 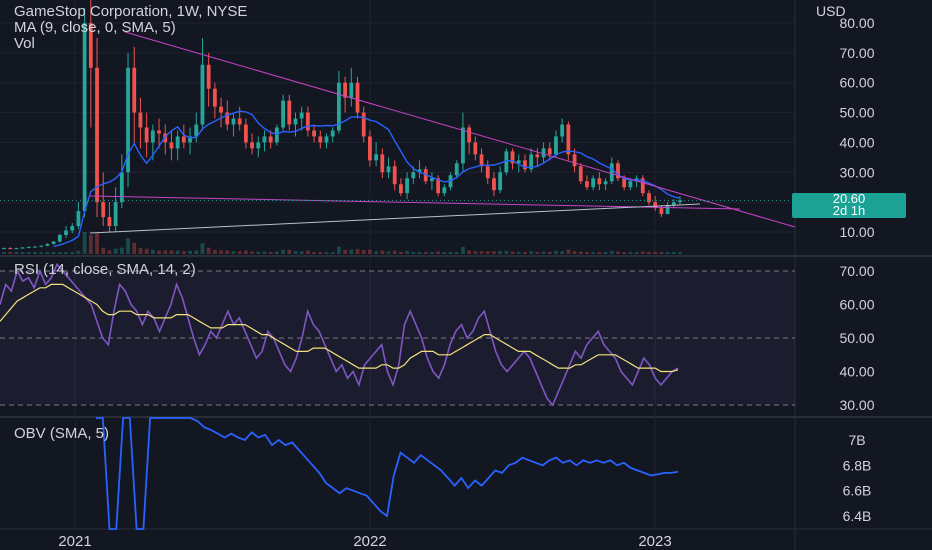 I want to click on currency-label: USD, so click(x=831, y=11).